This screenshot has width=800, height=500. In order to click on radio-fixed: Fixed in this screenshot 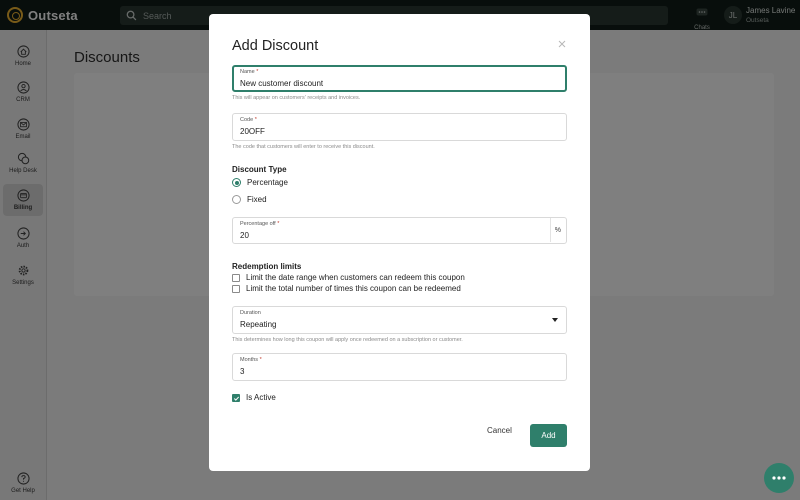, I will do `click(249, 199)`.